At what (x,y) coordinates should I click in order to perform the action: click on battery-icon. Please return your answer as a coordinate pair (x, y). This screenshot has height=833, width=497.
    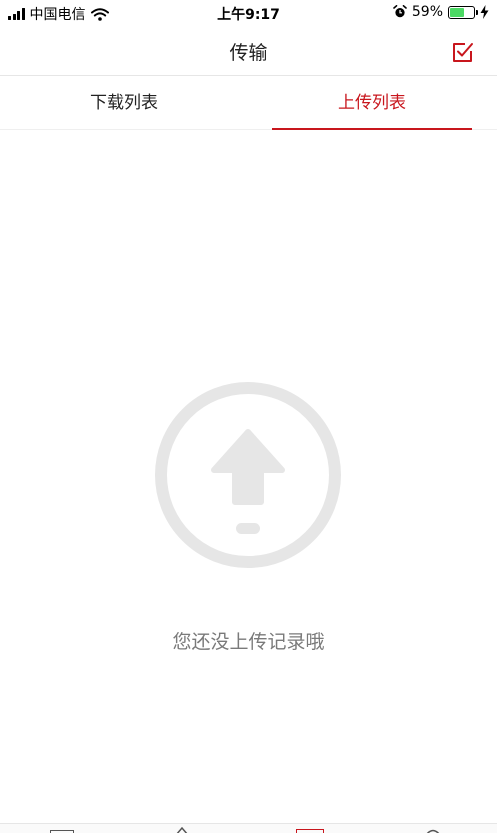
    Looking at the image, I should click on (463, 12).